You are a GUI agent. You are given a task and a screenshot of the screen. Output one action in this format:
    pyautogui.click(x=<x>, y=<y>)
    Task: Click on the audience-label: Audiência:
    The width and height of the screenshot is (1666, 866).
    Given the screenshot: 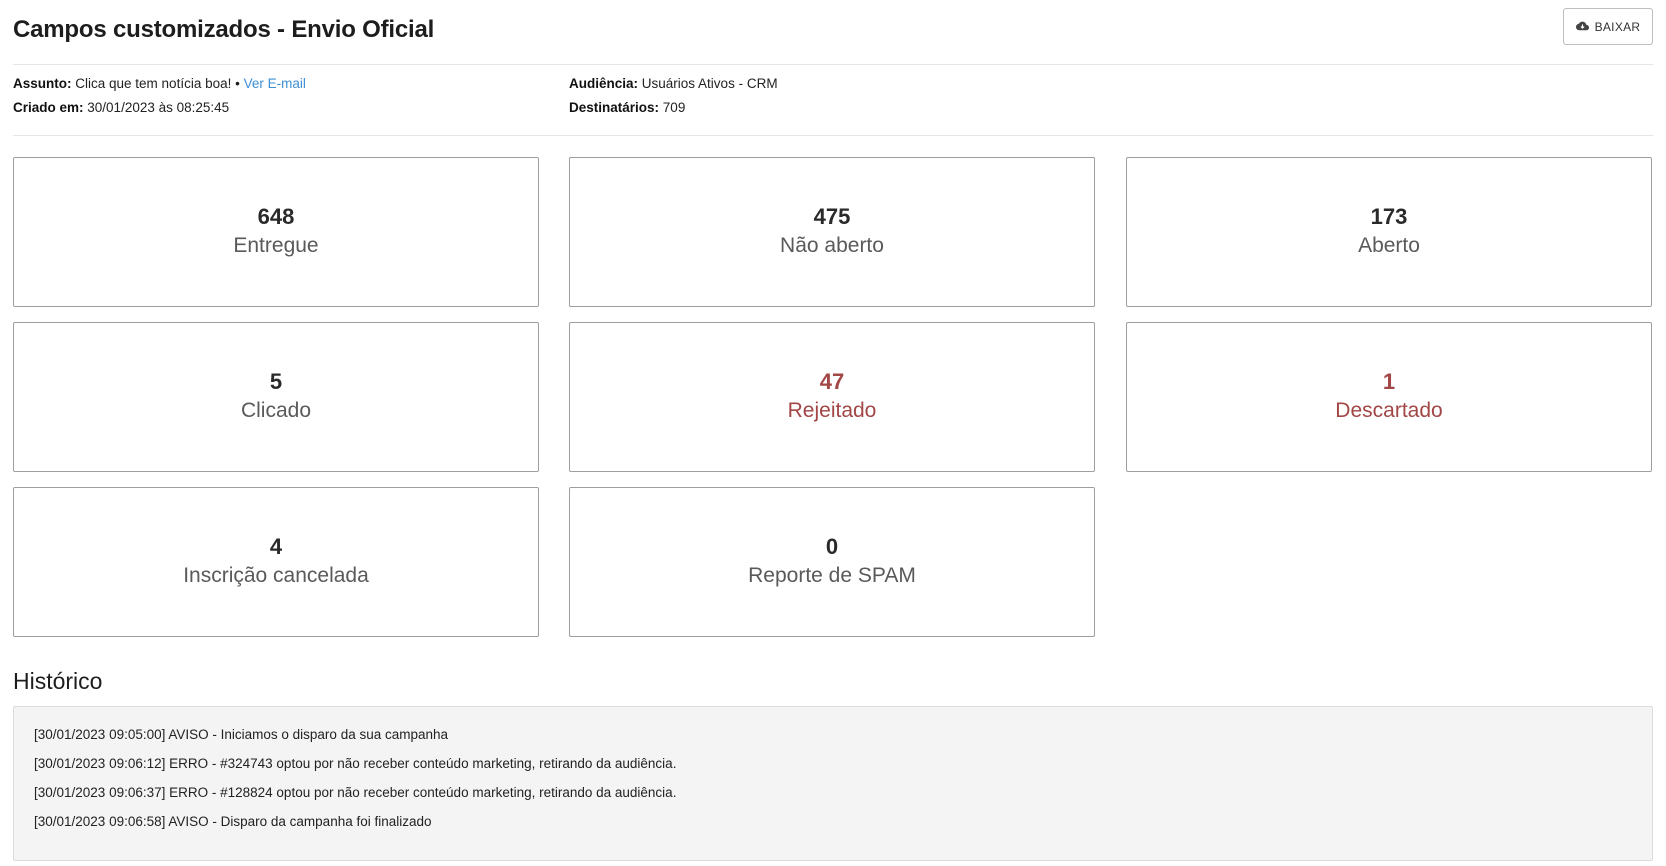 What is the action you would take?
    pyautogui.click(x=604, y=83)
    